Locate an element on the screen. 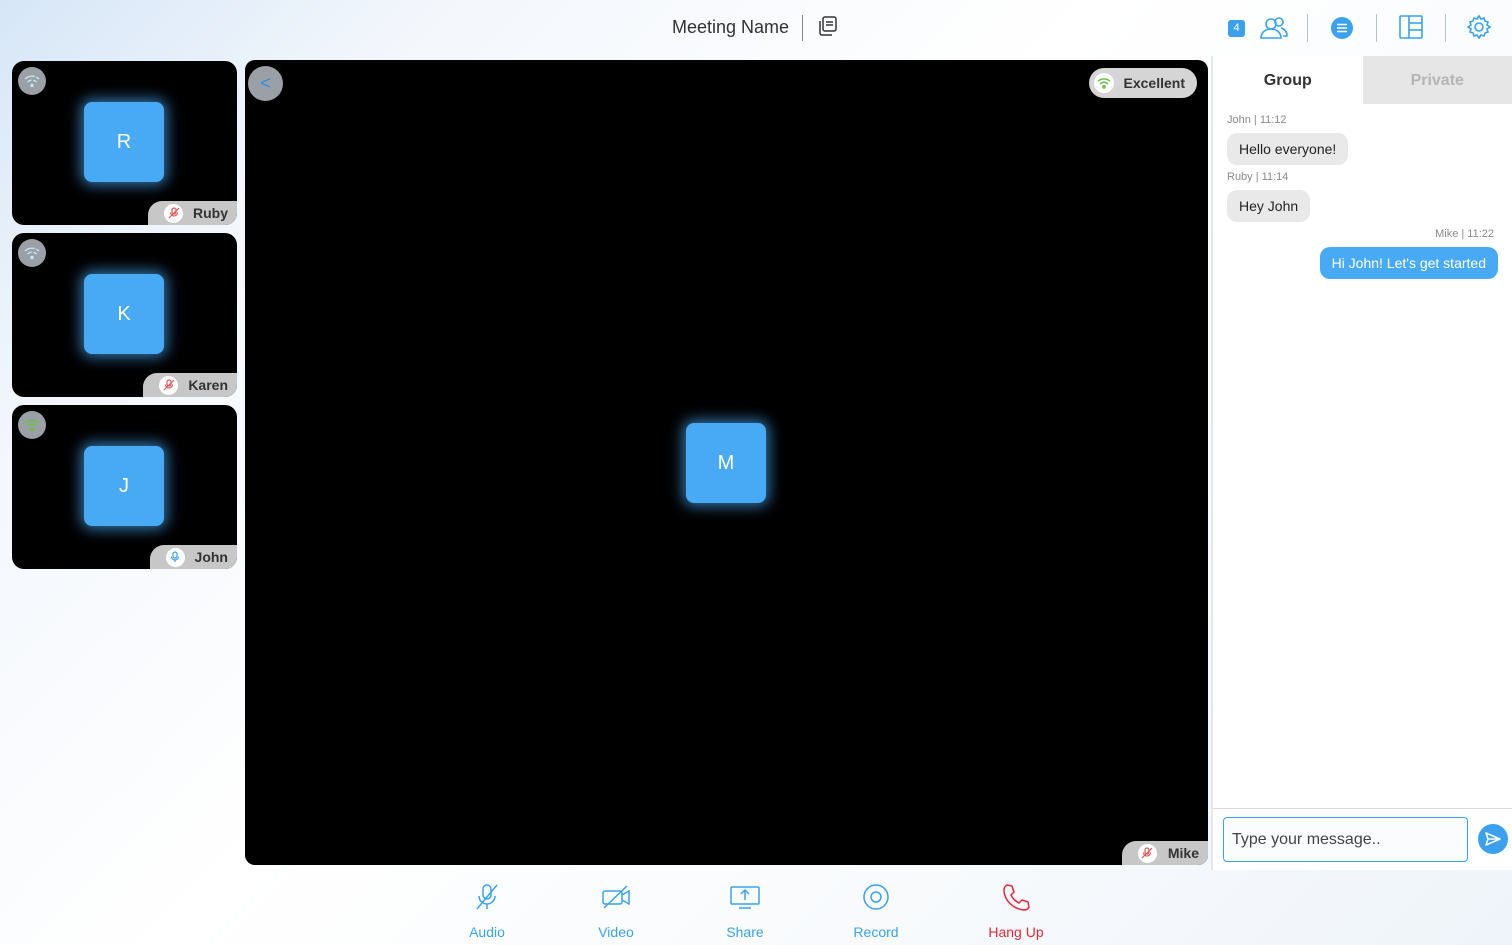  settings-gear-icon is located at coordinates (1479, 29).